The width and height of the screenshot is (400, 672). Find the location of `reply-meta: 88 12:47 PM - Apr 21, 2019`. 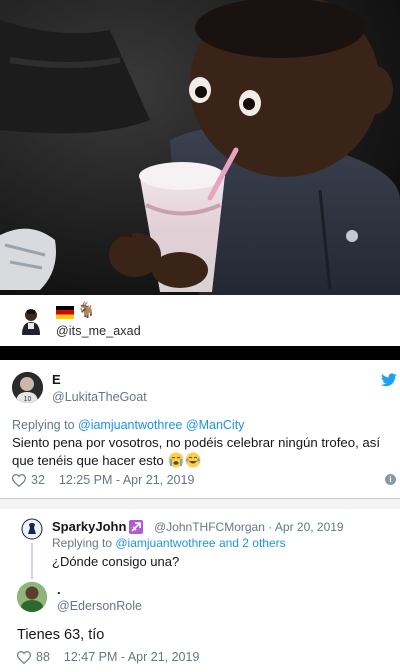

reply-meta: 88 12:47 PM - Apr 21, 2019 is located at coordinates (108, 657).